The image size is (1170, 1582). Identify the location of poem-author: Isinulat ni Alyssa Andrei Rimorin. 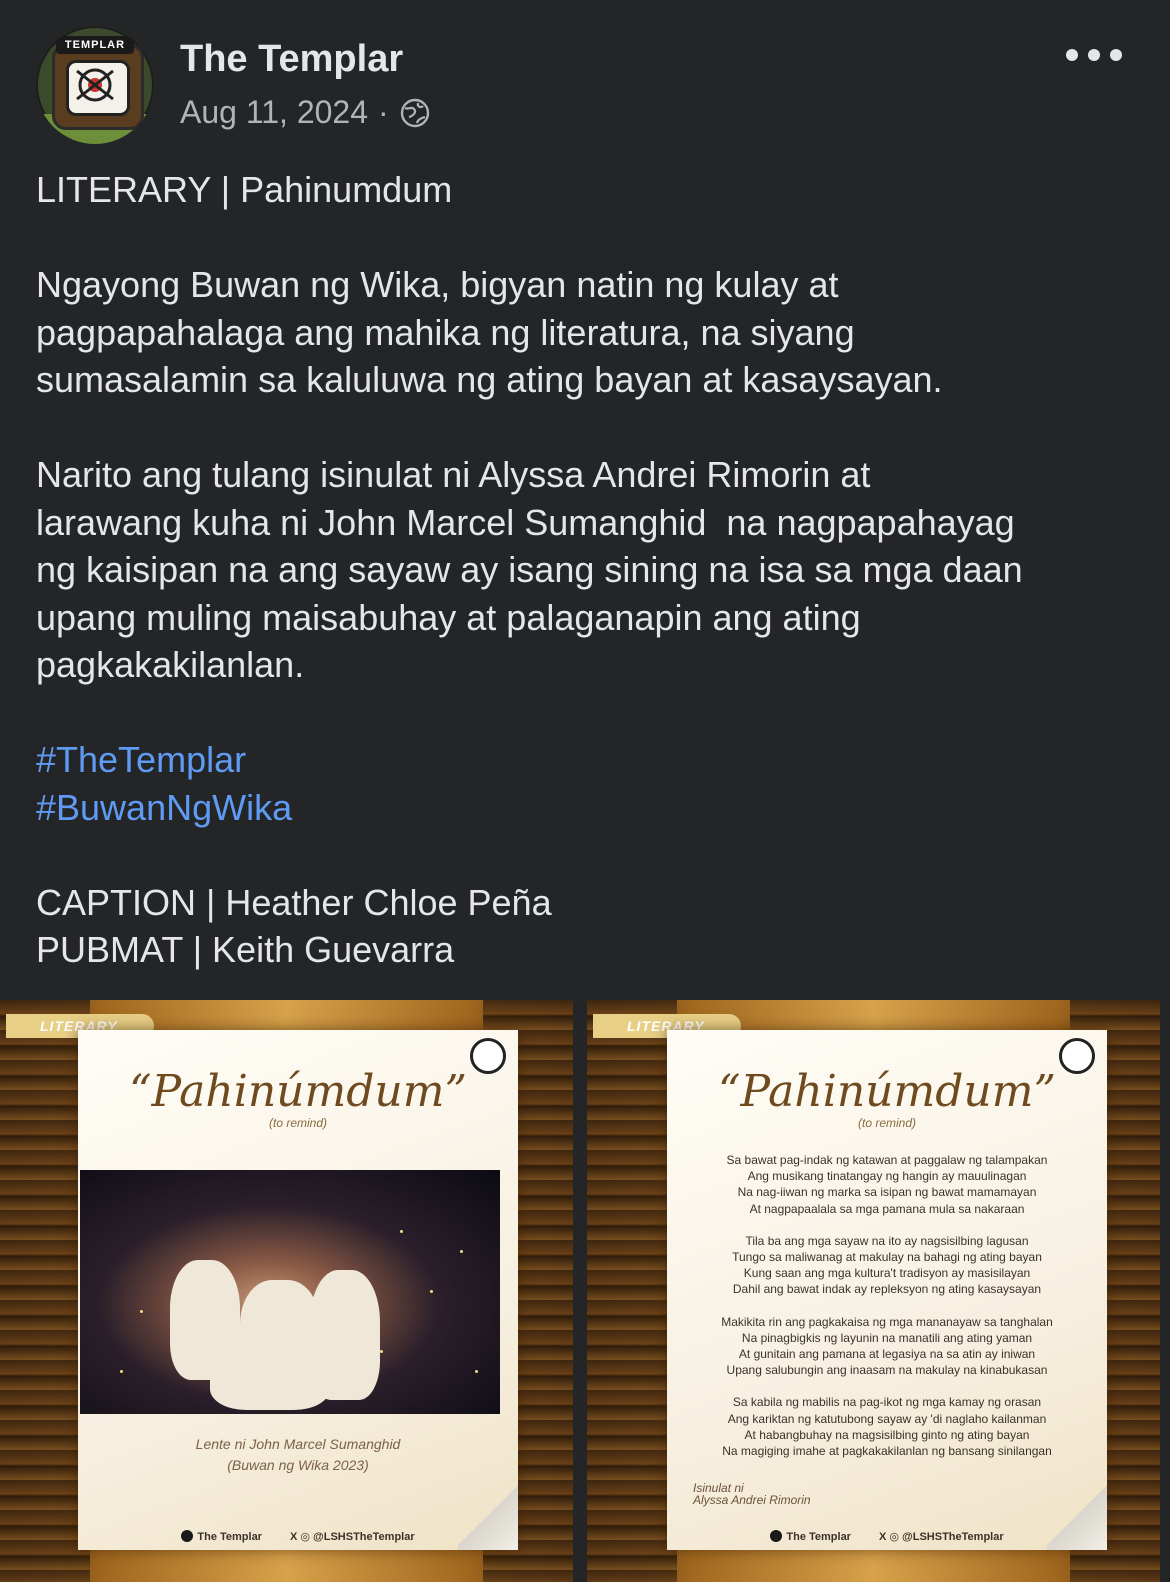
(752, 1494).